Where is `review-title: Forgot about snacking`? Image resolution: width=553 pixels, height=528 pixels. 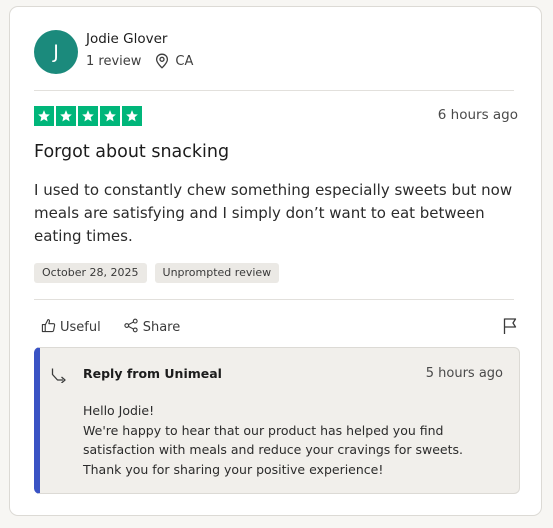
review-title: Forgot about snacking is located at coordinates (132, 152).